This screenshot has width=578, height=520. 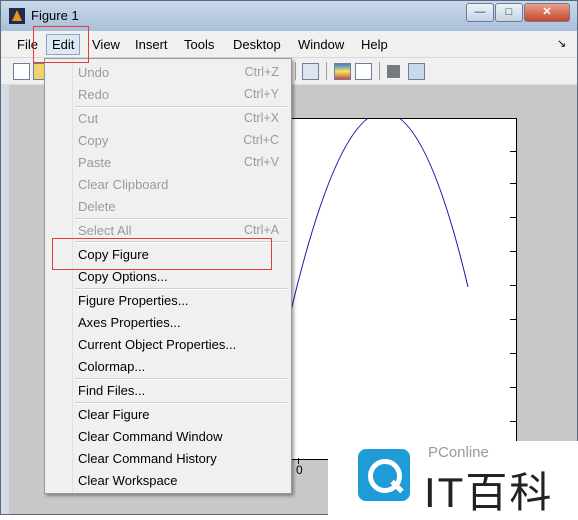 What do you see at coordinates (162, 254) in the screenshot?
I see `copy-figure-highlight-box` at bounding box center [162, 254].